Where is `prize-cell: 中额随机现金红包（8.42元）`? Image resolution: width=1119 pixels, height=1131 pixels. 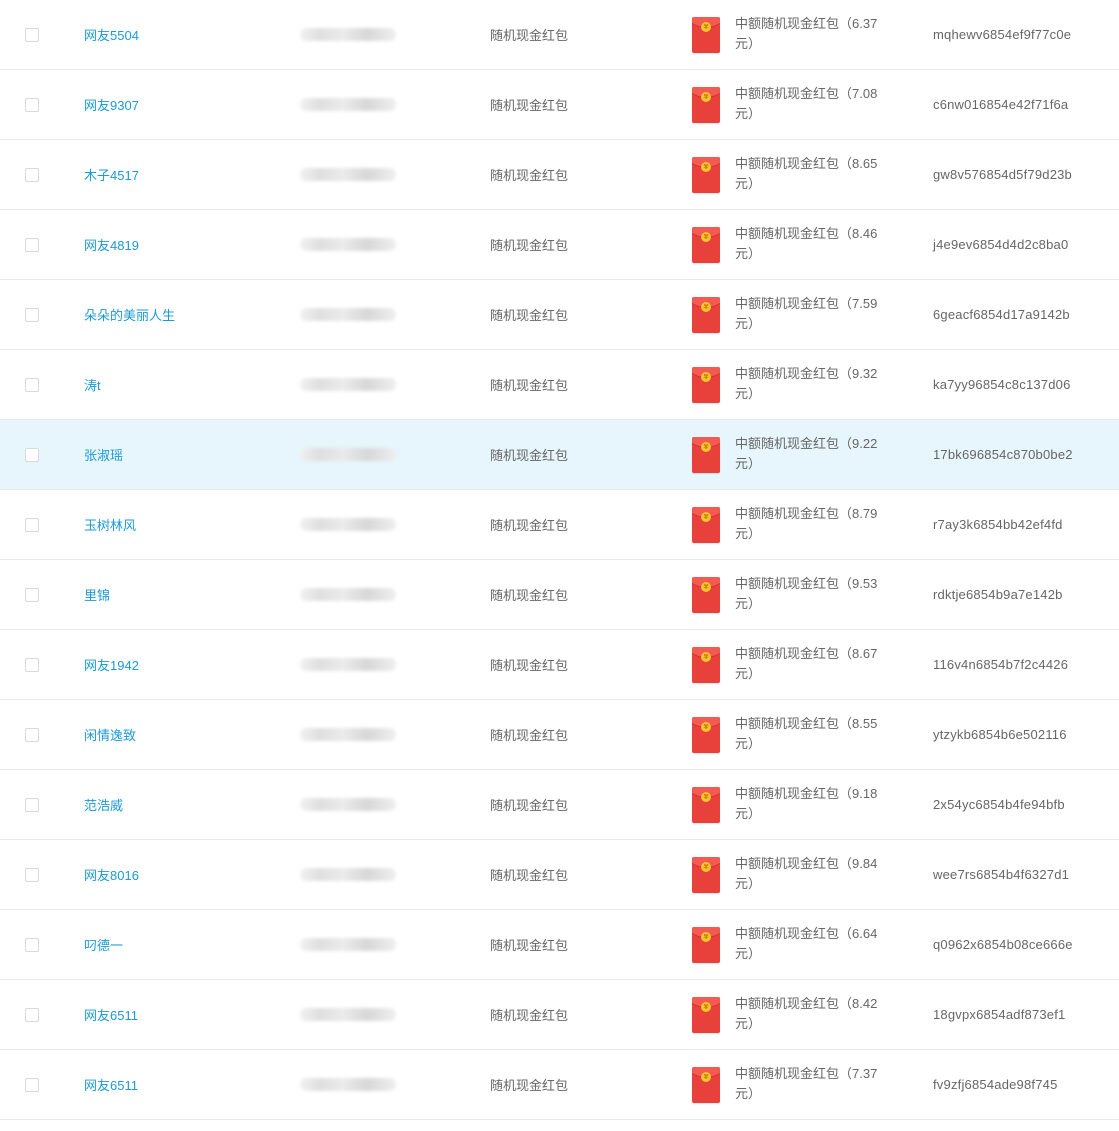
prize-cell: 中额随机现金红包（8.42元） is located at coordinates (815, 1014).